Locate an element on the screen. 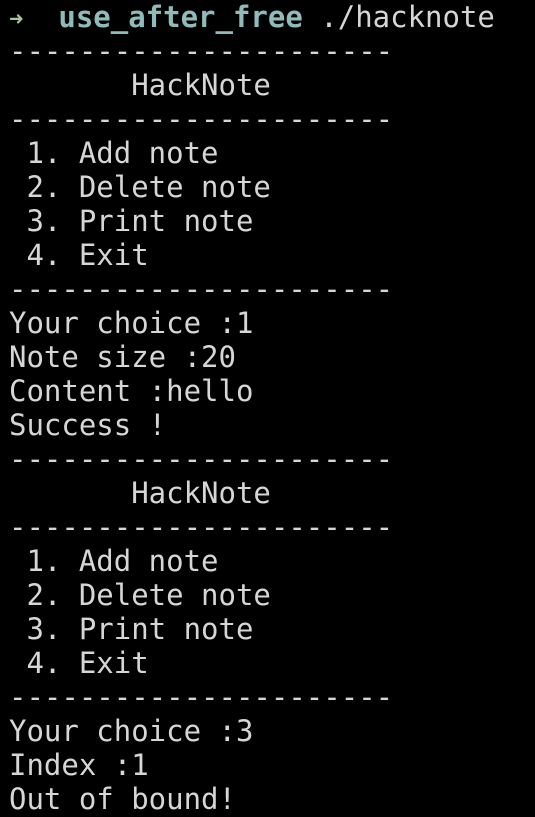 This screenshot has height=817, width=535. prompt-directory: use_after_free is located at coordinates (180, 17).